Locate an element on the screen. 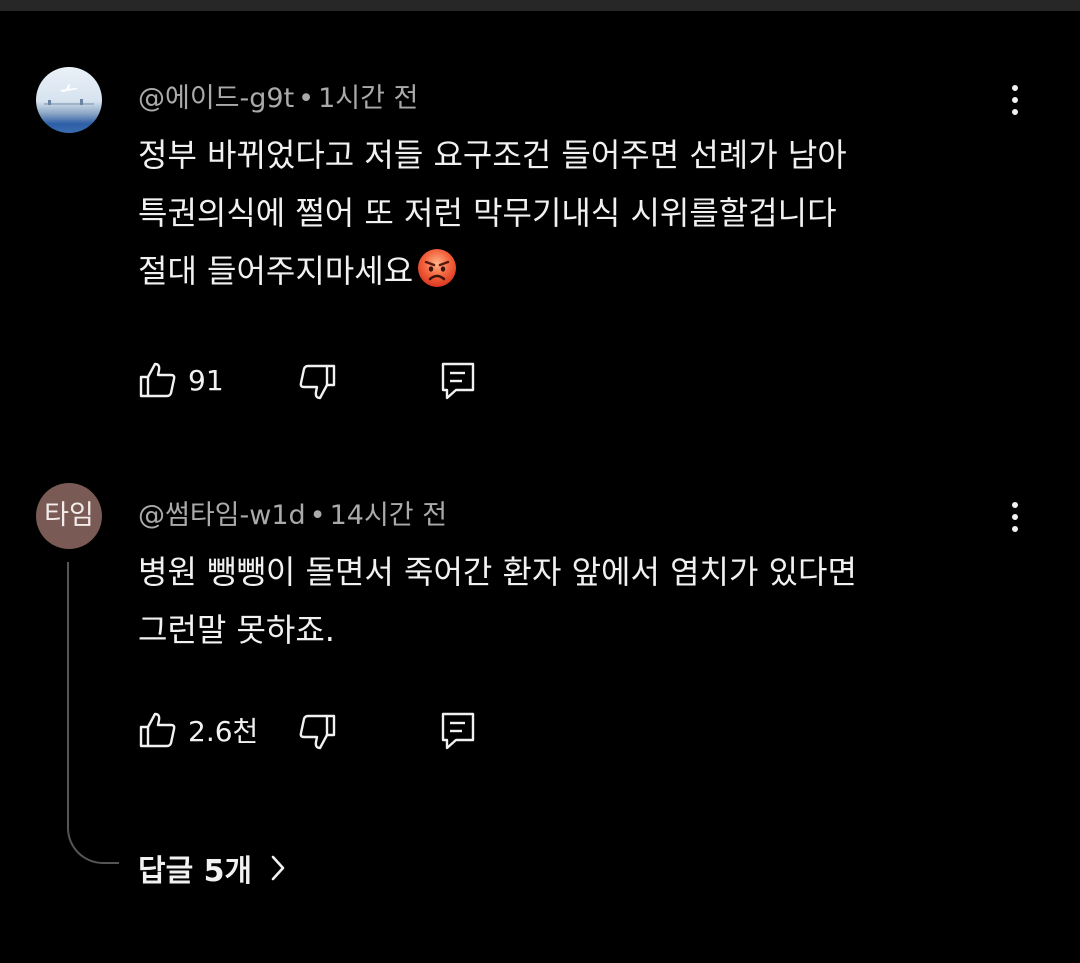 The image size is (1080, 963). comment-line: 정부 바뀌었다고 저들 요구조건 들어주면 선례가 남아 is located at coordinates (492, 155).